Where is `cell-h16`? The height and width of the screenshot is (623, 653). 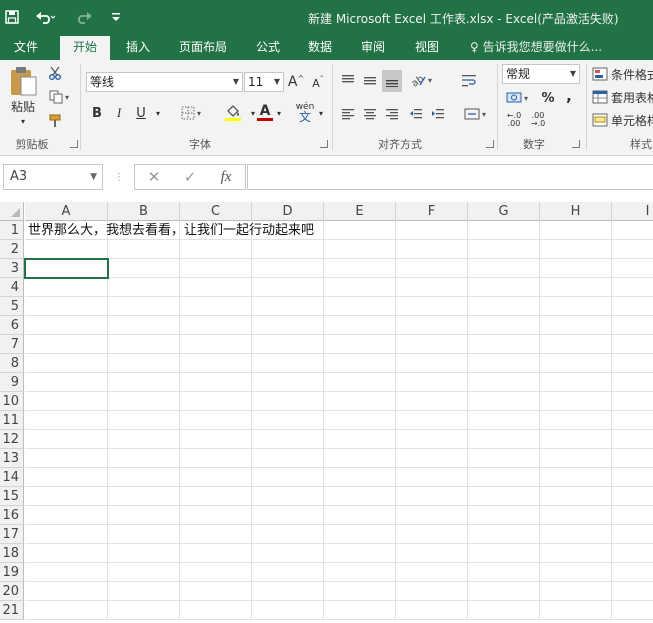 cell-h16 is located at coordinates (576, 515).